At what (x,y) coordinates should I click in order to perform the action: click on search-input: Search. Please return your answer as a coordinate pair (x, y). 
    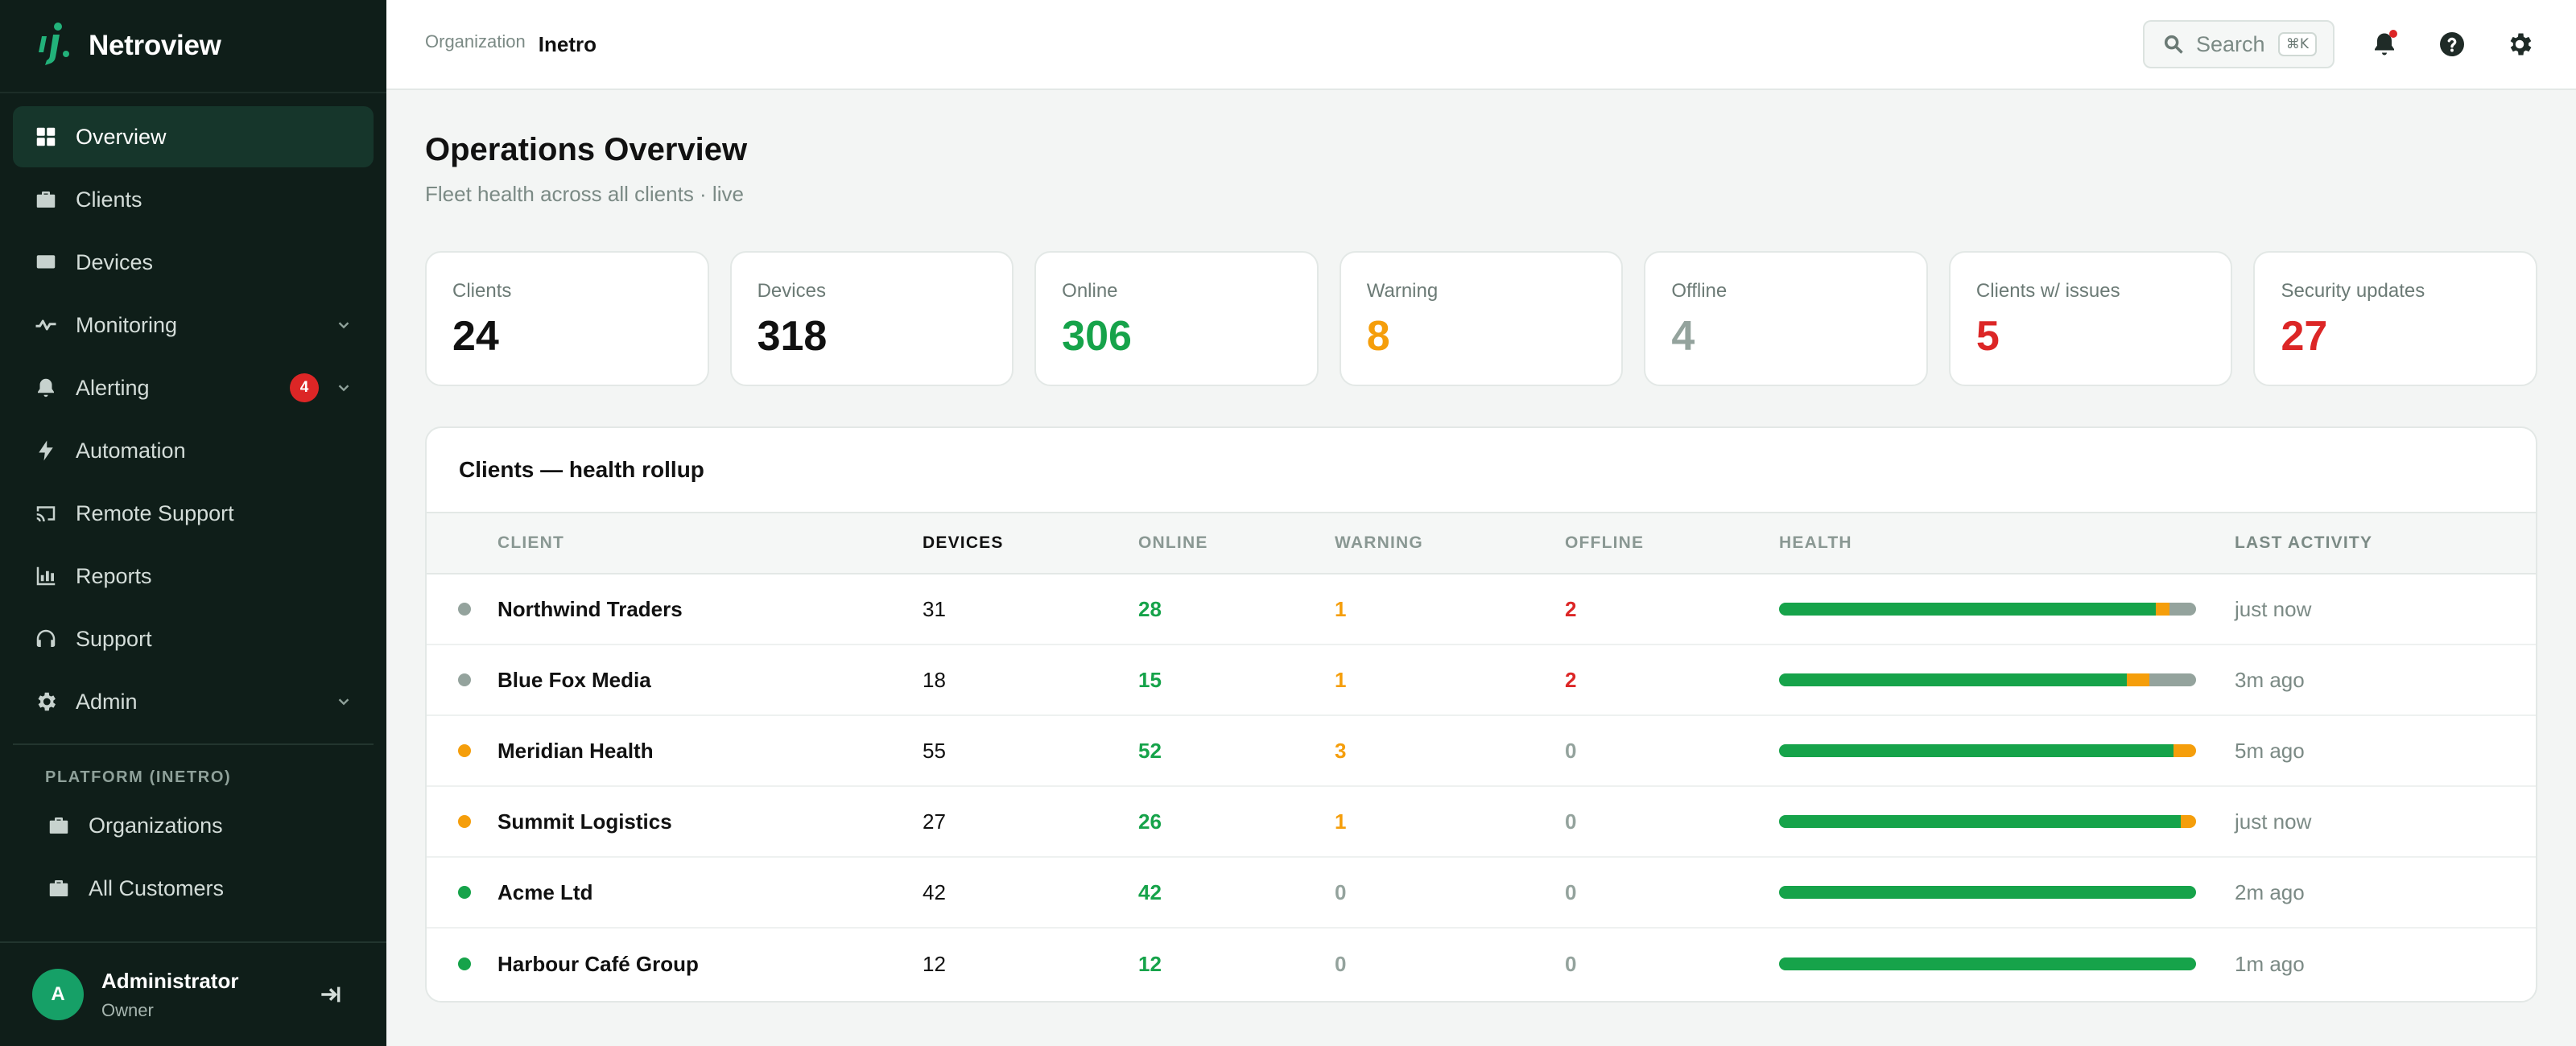
    Looking at the image, I should click on (2237, 45).